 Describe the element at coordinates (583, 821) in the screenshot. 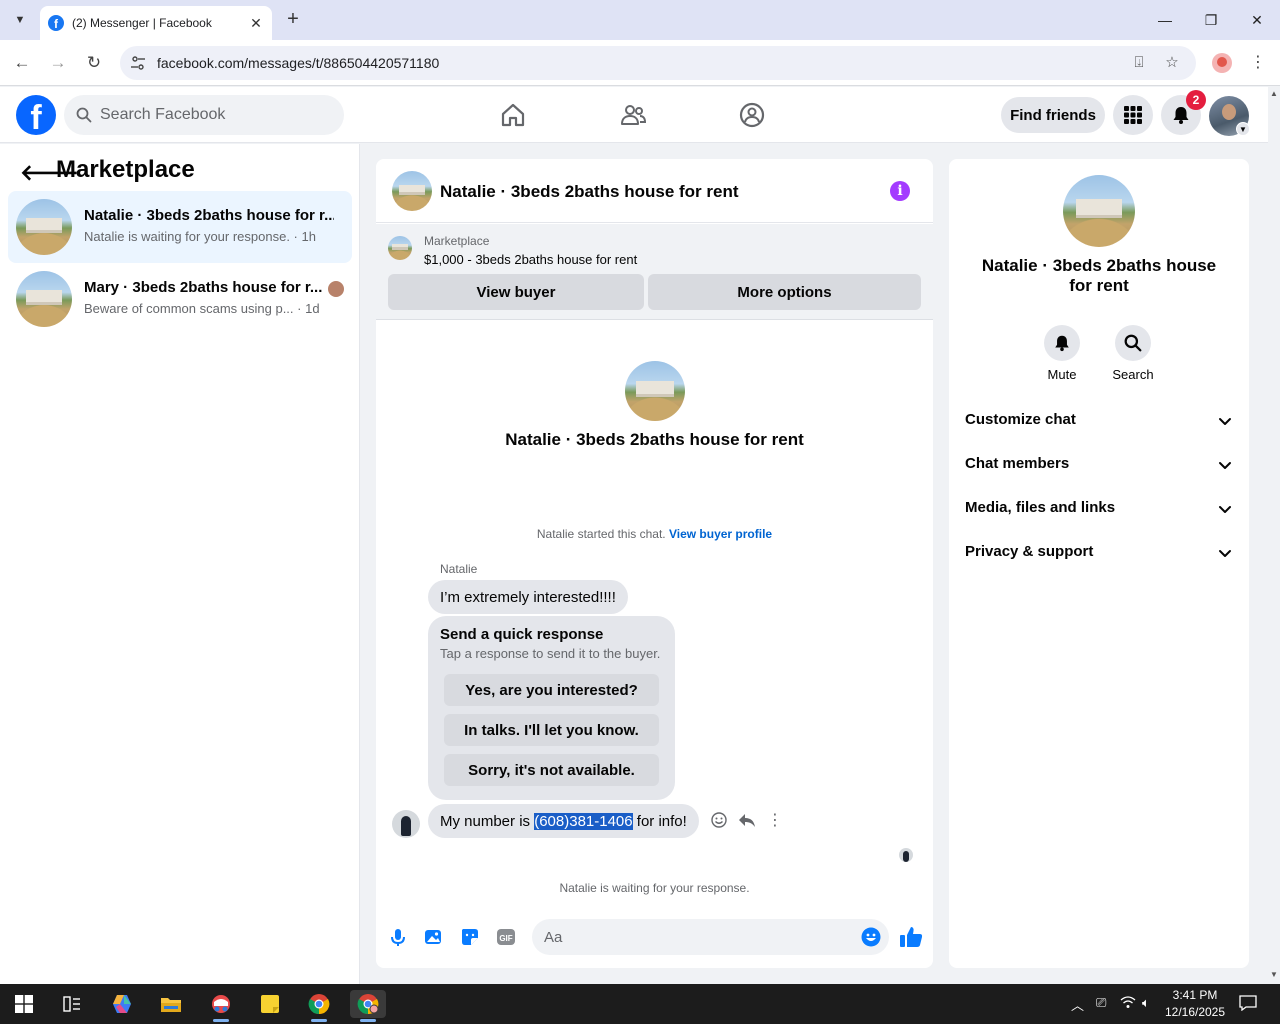

I see `selected-text: (608)381-1406` at that location.